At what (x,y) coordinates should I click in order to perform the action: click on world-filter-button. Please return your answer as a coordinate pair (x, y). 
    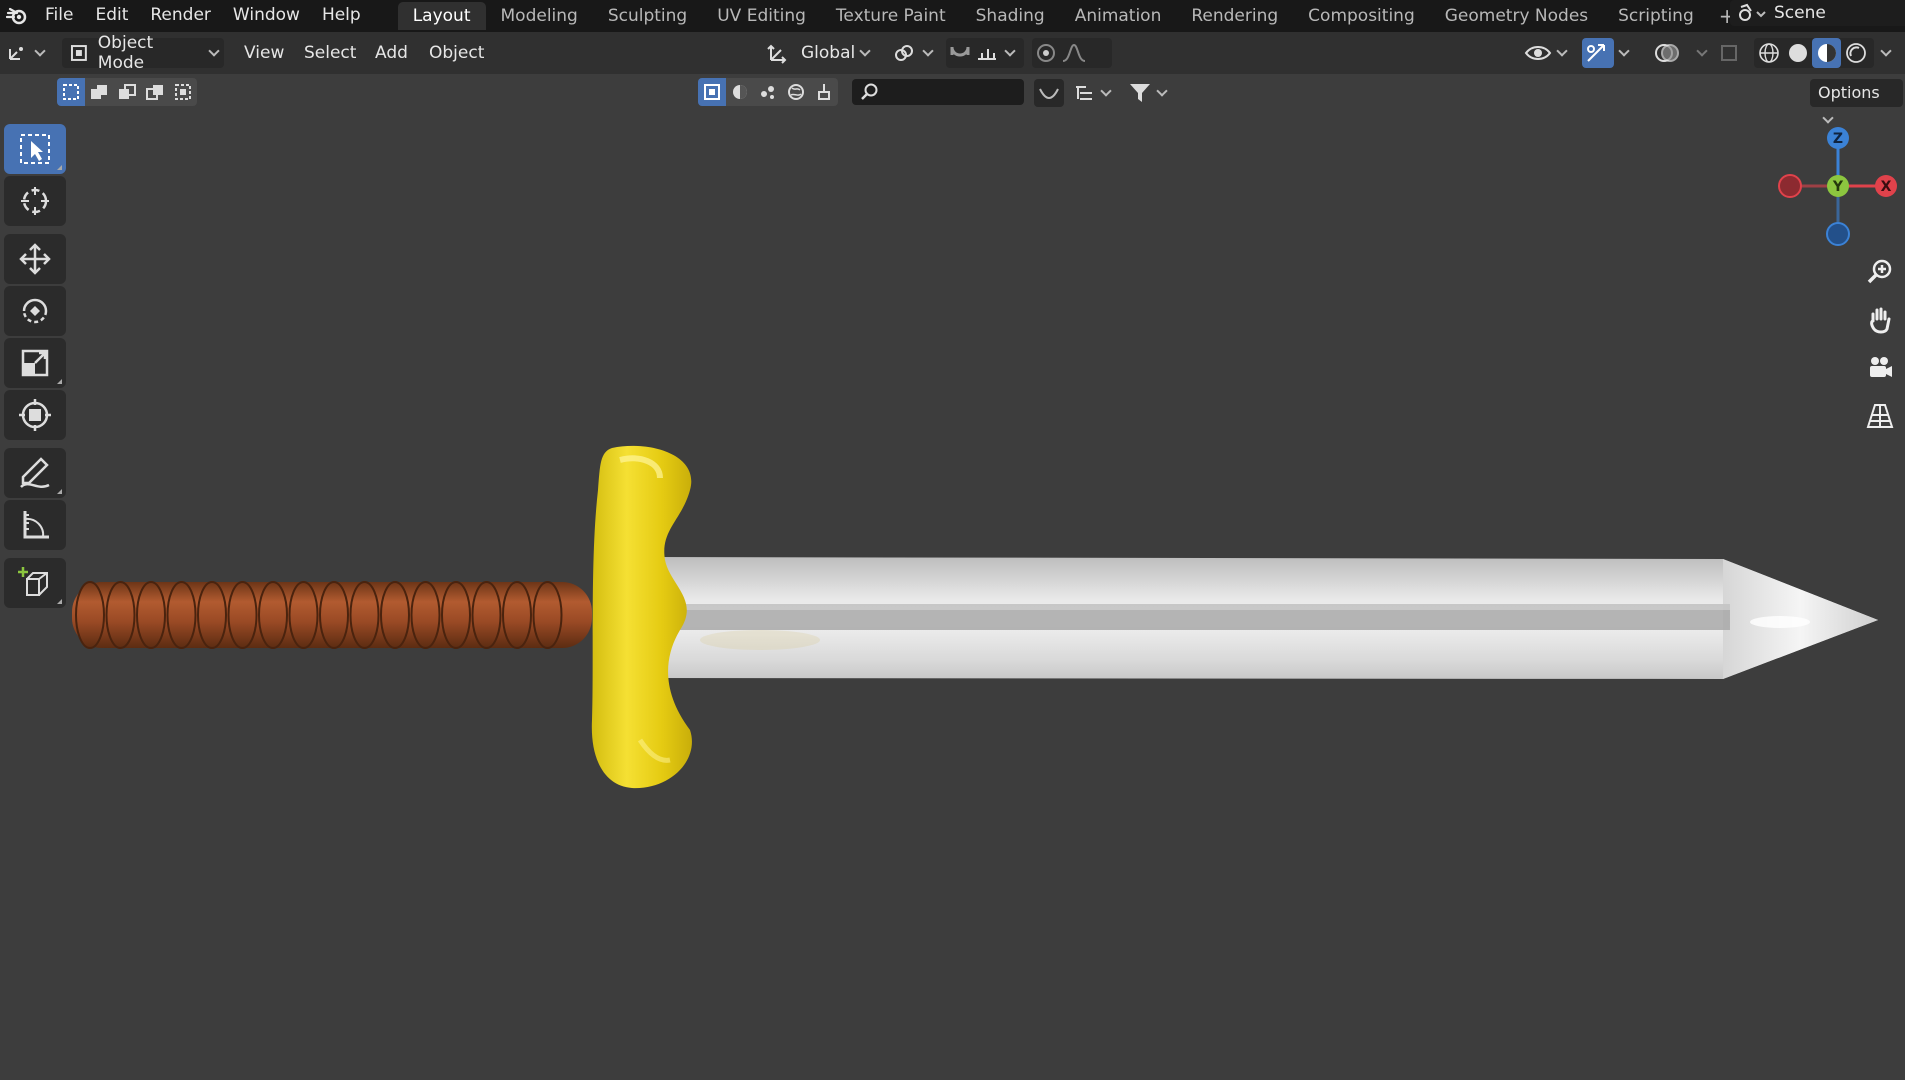
    Looking at the image, I should click on (796, 92).